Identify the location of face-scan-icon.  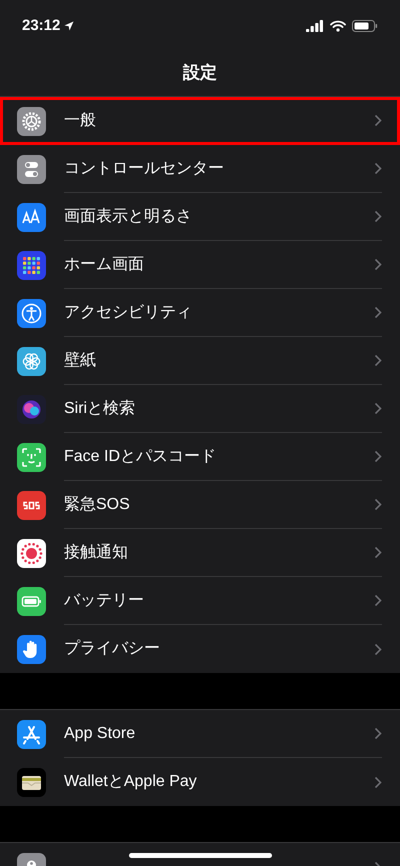
(31, 457).